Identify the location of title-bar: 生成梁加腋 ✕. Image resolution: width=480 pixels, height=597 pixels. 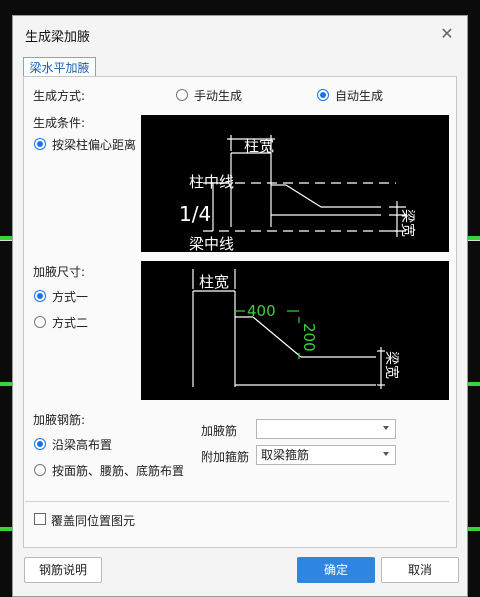
(240, 34).